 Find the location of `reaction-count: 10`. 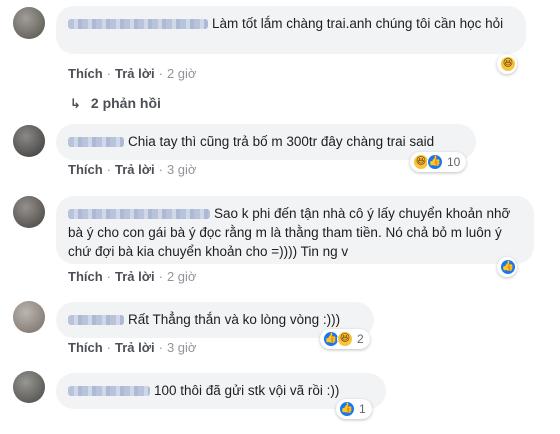

reaction-count: 10 is located at coordinates (454, 162).